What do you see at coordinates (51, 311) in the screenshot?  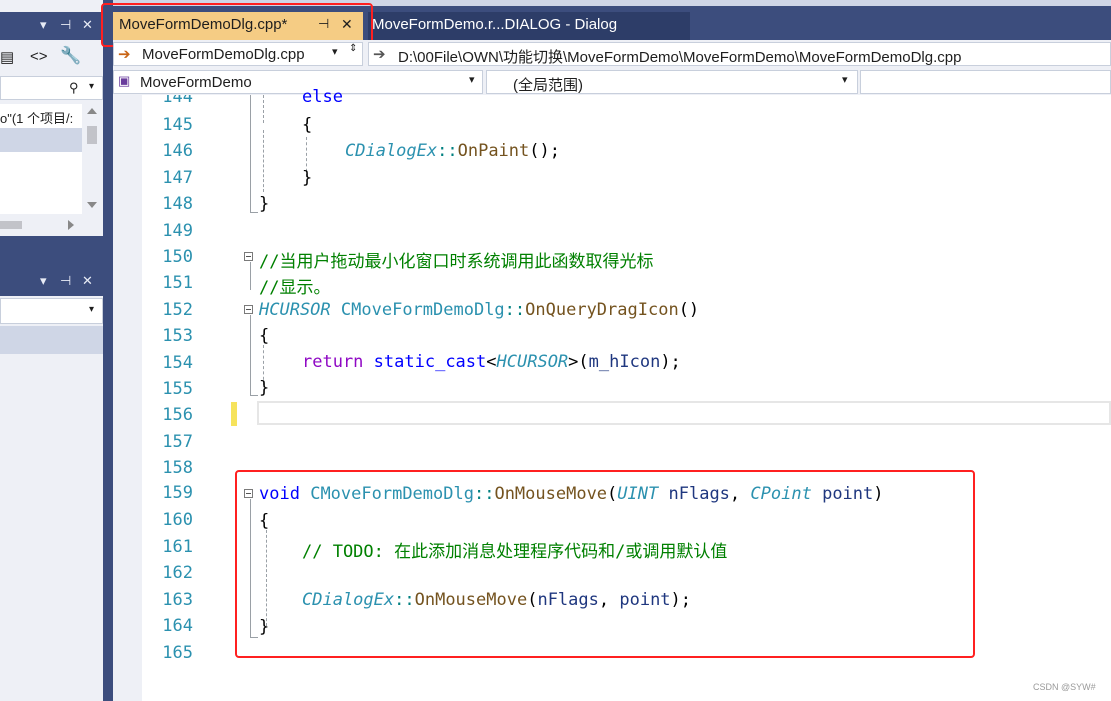 I see `properties-combo: ▾` at bounding box center [51, 311].